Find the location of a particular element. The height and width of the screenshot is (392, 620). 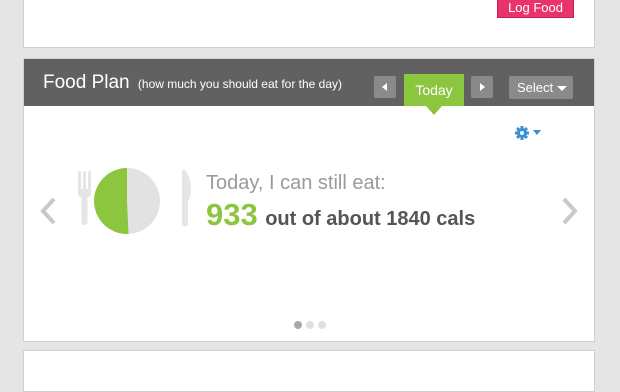

chevron-right-icon is located at coordinates (569, 211).